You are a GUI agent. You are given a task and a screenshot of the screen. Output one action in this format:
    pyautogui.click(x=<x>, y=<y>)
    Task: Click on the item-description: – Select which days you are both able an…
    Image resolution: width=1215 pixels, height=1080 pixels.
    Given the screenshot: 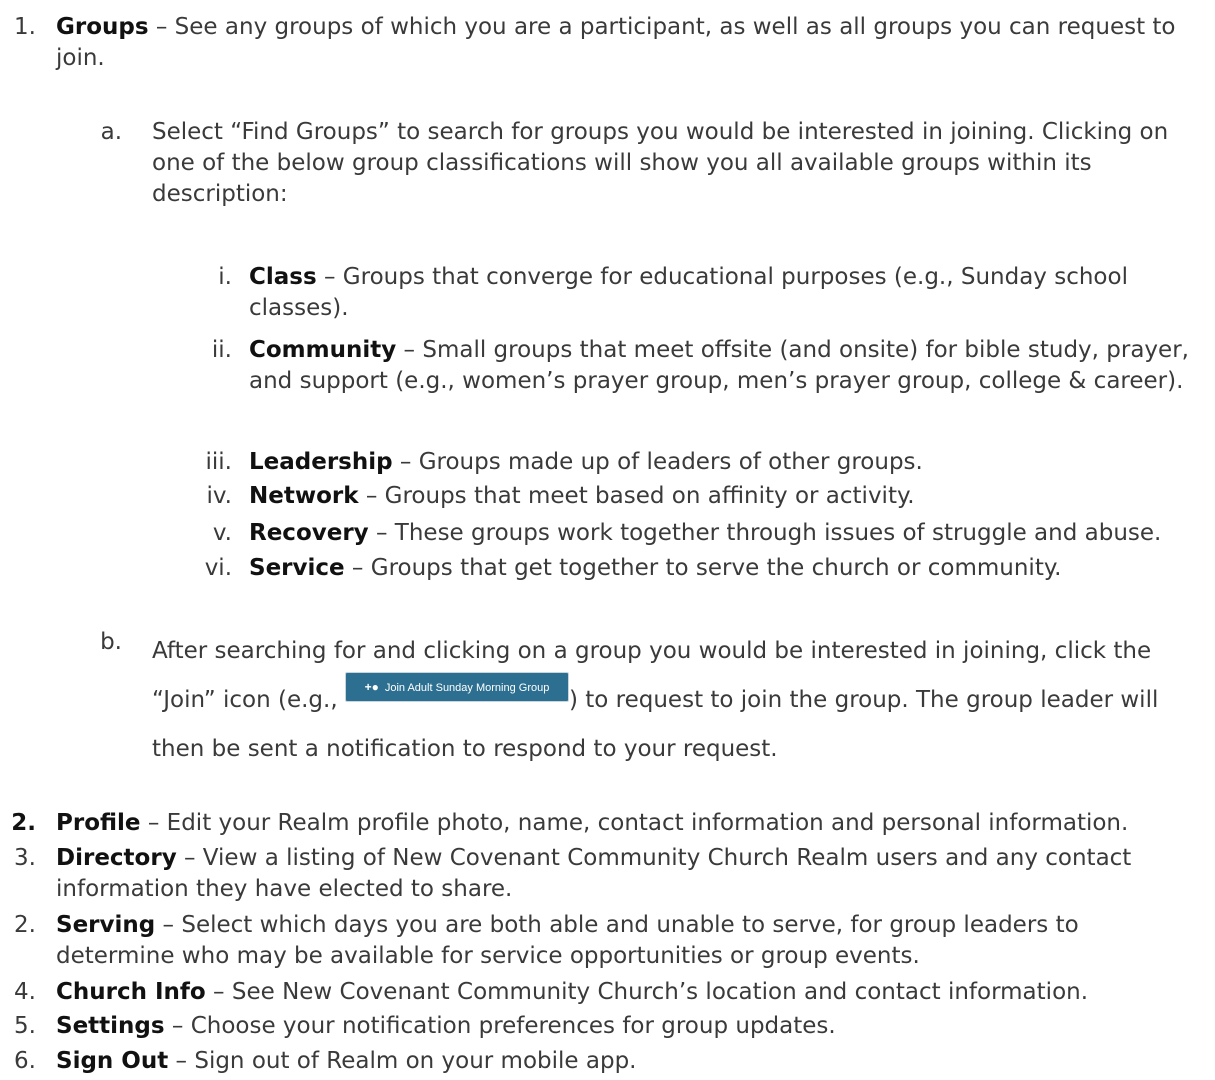 What is the action you would take?
    pyautogui.click(x=567, y=940)
    